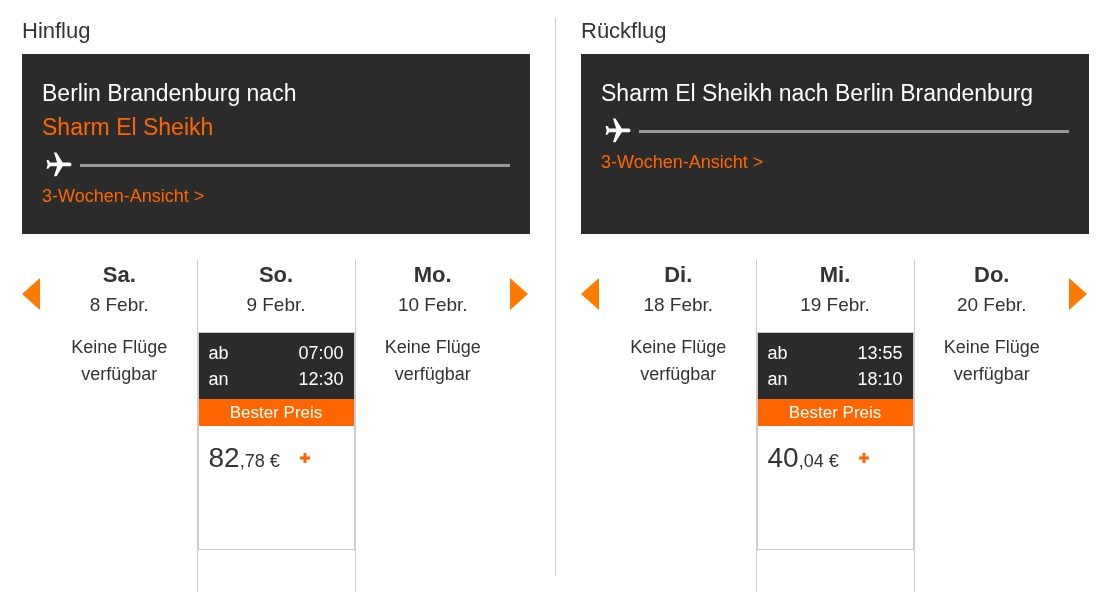 Image resolution: width=1100 pixels, height=592 pixels. What do you see at coordinates (835, 275) in the screenshot?
I see `weekday: Mi.` at bounding box center [835, 275].